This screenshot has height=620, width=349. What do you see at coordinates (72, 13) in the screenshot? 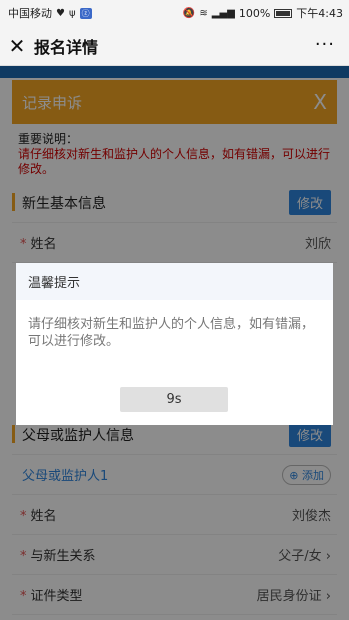
I see `usb-icon: ψ` at bounding box center [72, 13].